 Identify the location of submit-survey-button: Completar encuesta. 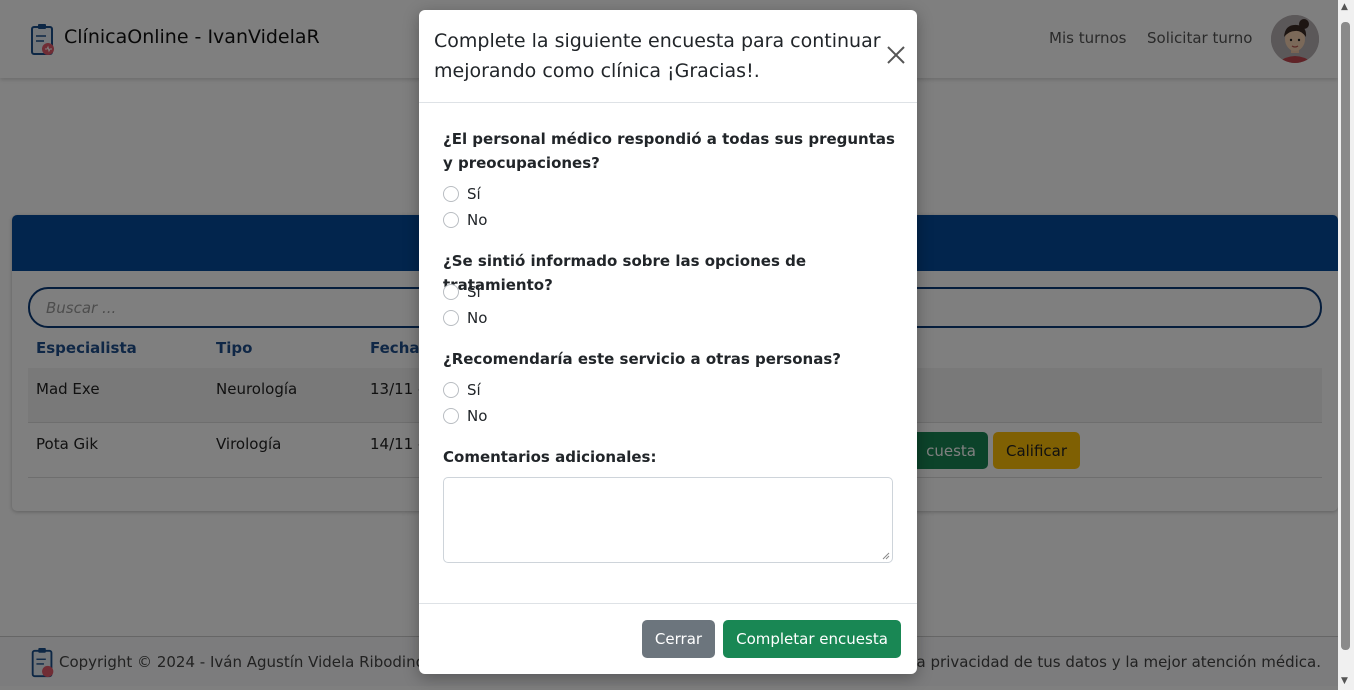
(812, 639).